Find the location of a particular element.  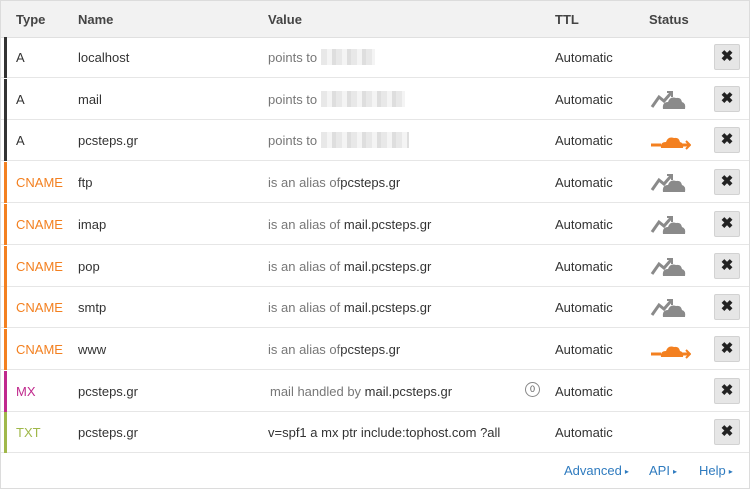

record-name: localhost is located at coordinates (103, 57).